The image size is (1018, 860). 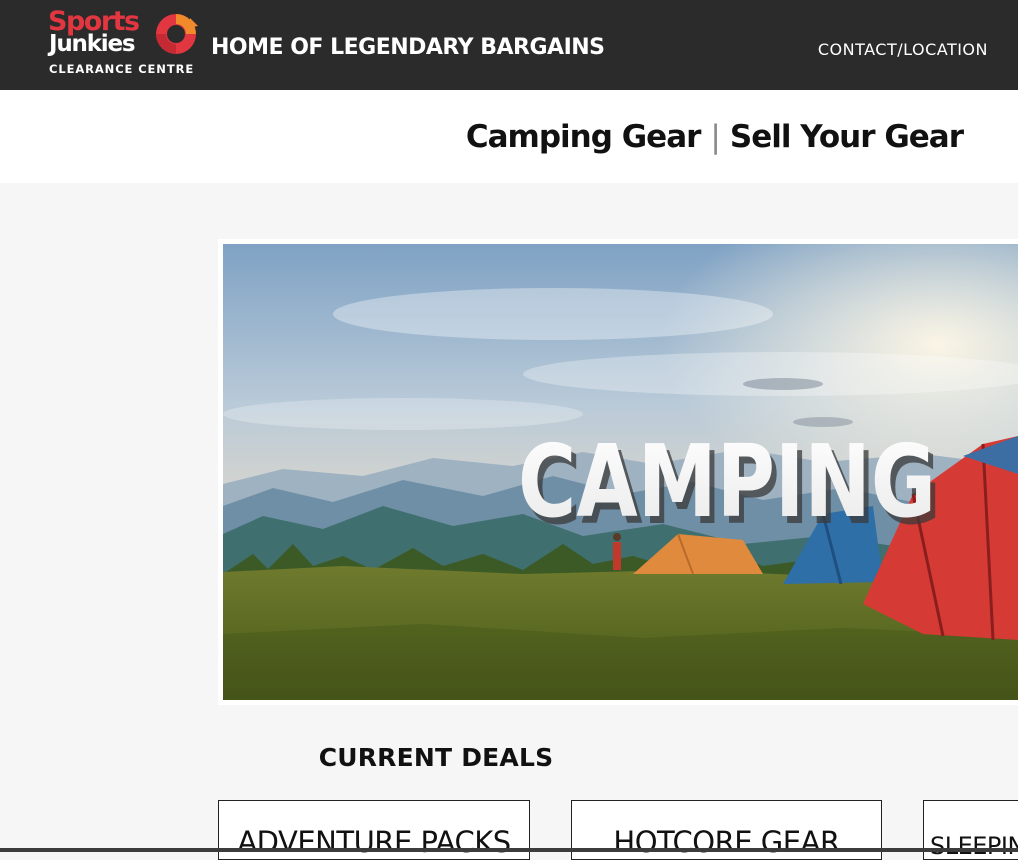 I want to click on category-nav-links: Camping Gear | Sell Your Gear, so click(x=715, y=137).